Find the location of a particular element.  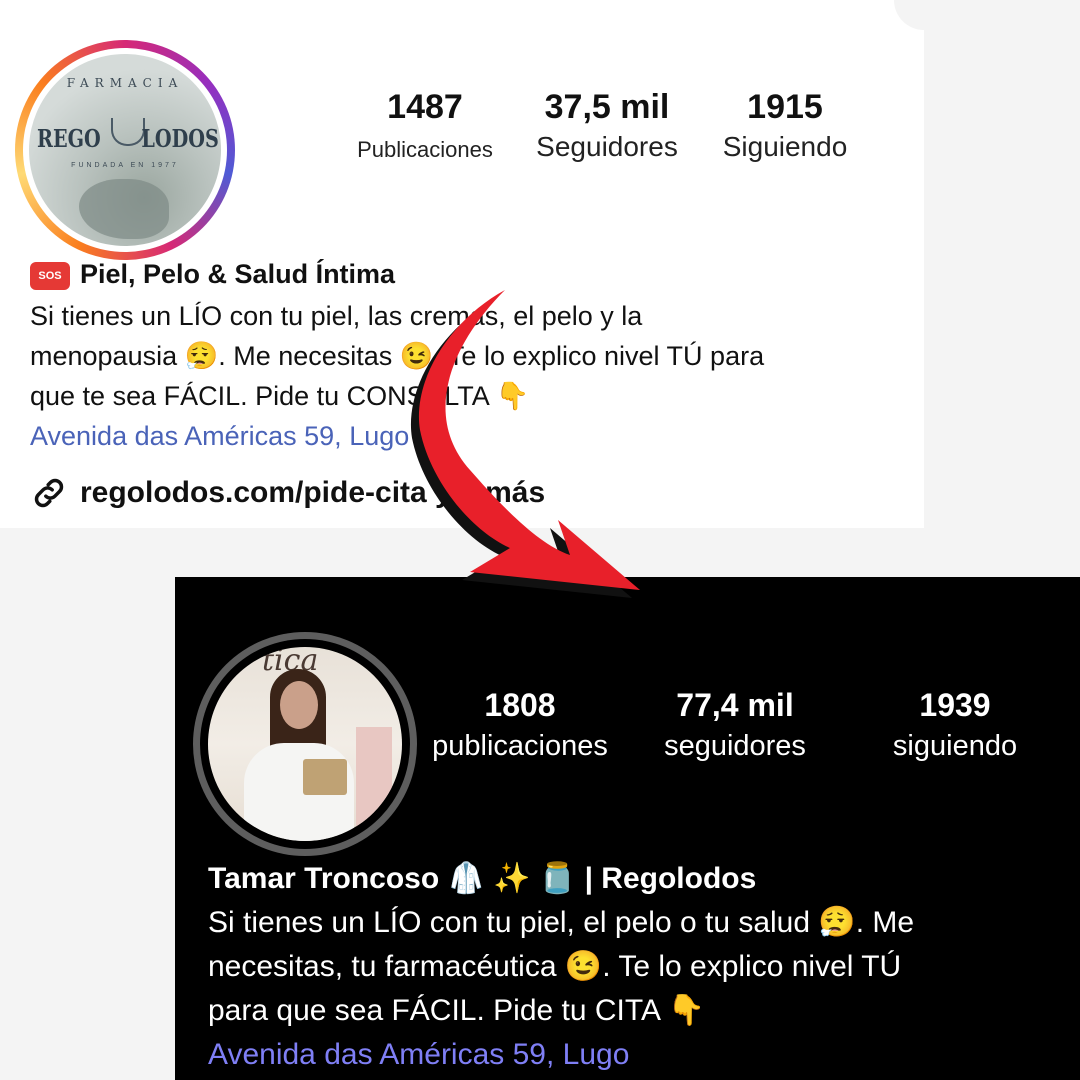

logo-top-text: FARMACIA is located at coordinates (125, 83).